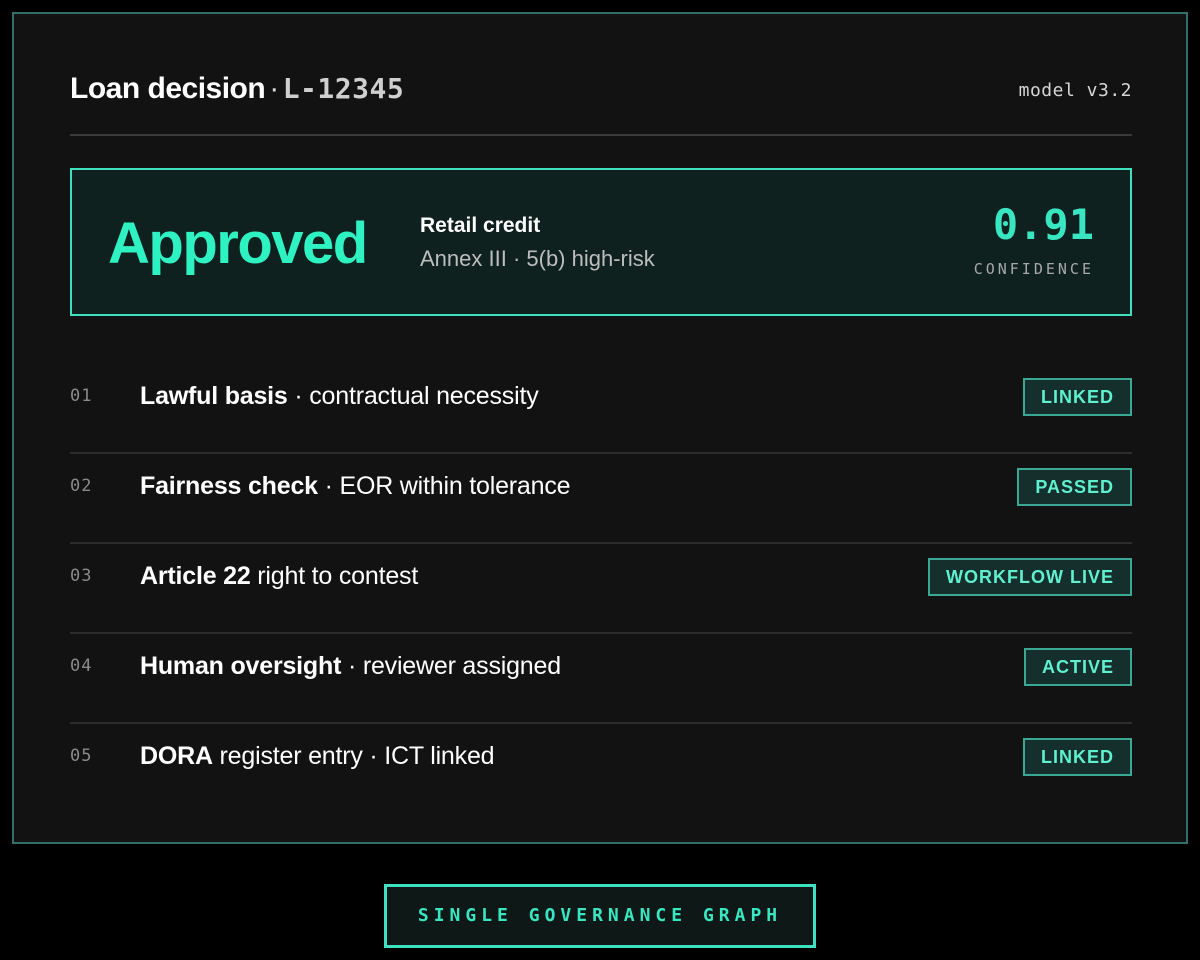 The height and width of the screenshot is (960, 1200). What do you see at coordinates (81, 576) in the screenshot?
I see `item-number: 03` at bounding box center [81, 576].